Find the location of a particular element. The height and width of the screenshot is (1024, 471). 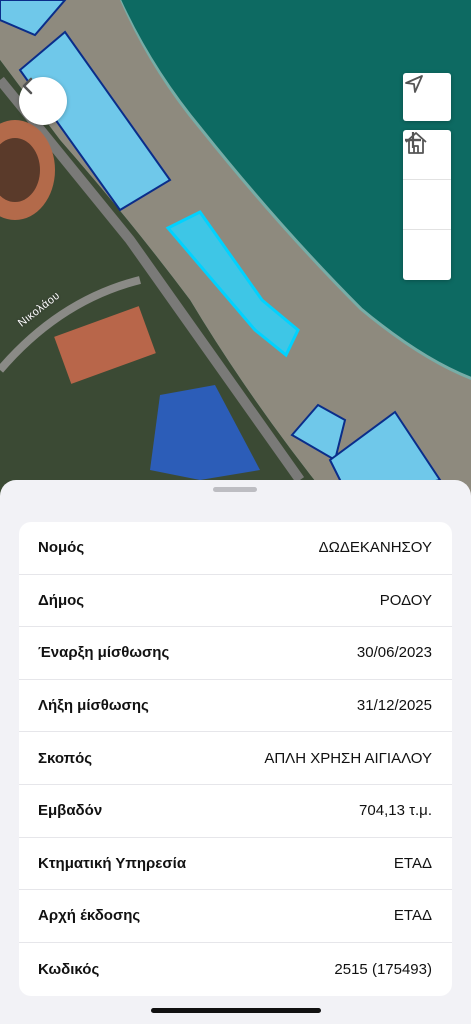

back-button is located at coordinates (43, 101).